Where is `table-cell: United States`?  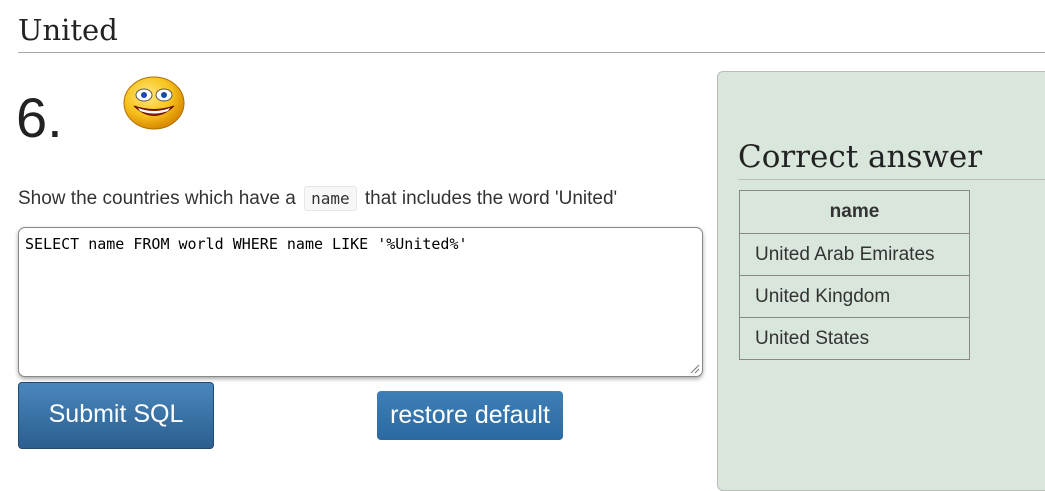 table-cell: United States is located at coordinates (854, 338).